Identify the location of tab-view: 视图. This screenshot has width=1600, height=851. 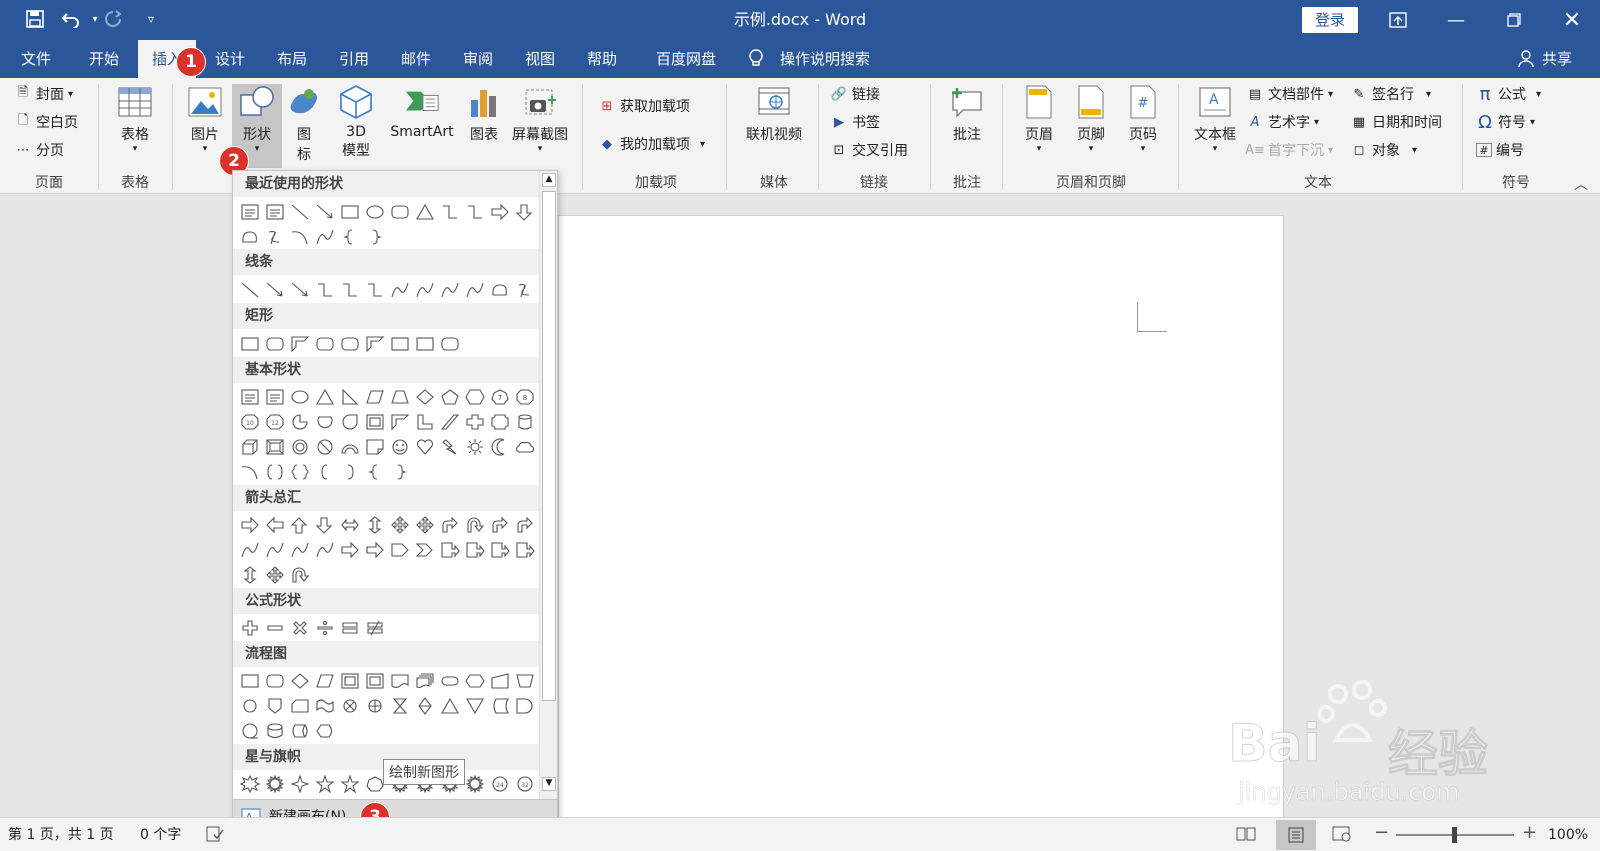
(540, 59).